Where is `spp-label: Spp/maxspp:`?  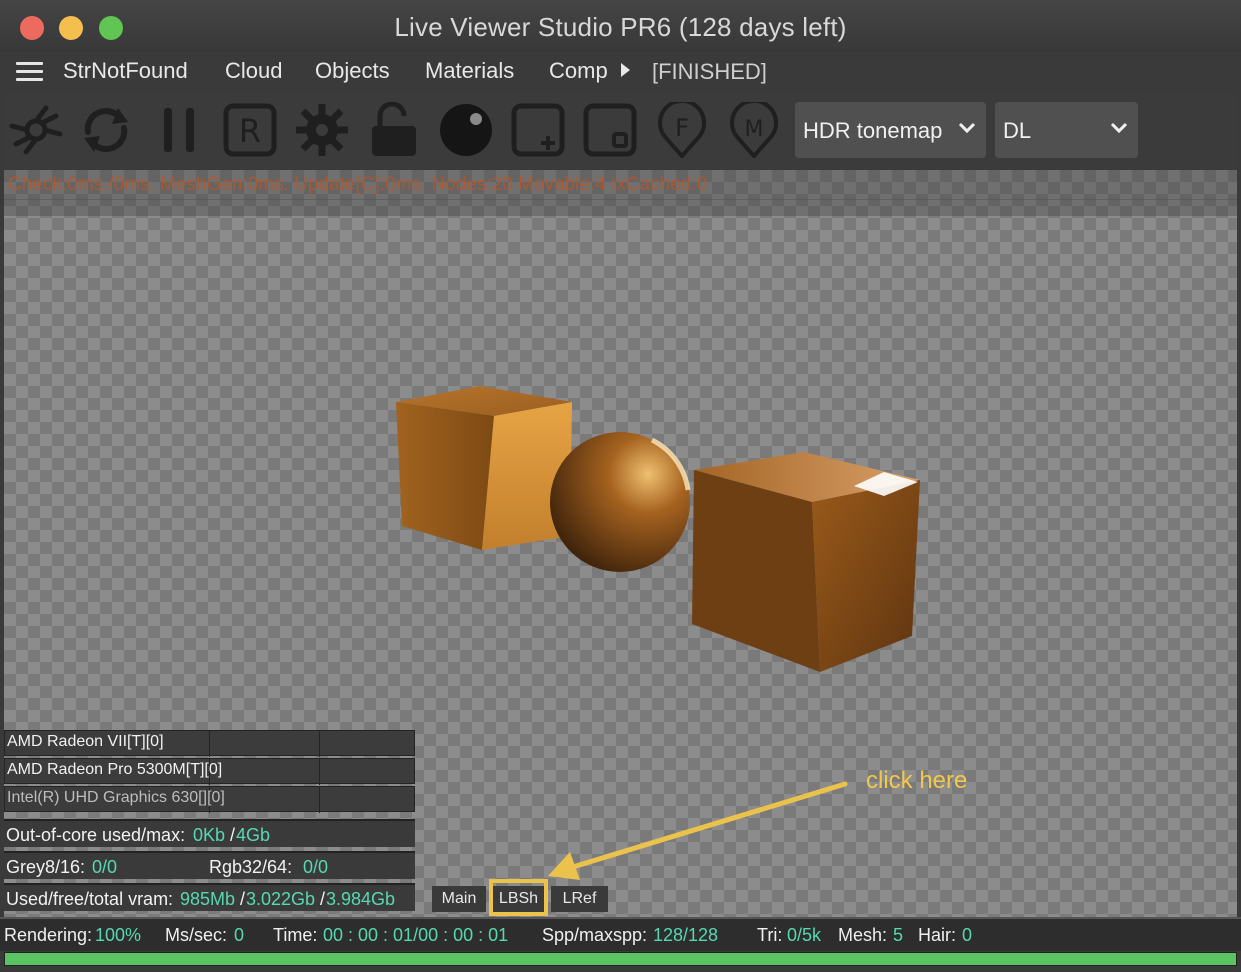 spp-label: Spp/maxspp: is located at coordinates (595, 935).